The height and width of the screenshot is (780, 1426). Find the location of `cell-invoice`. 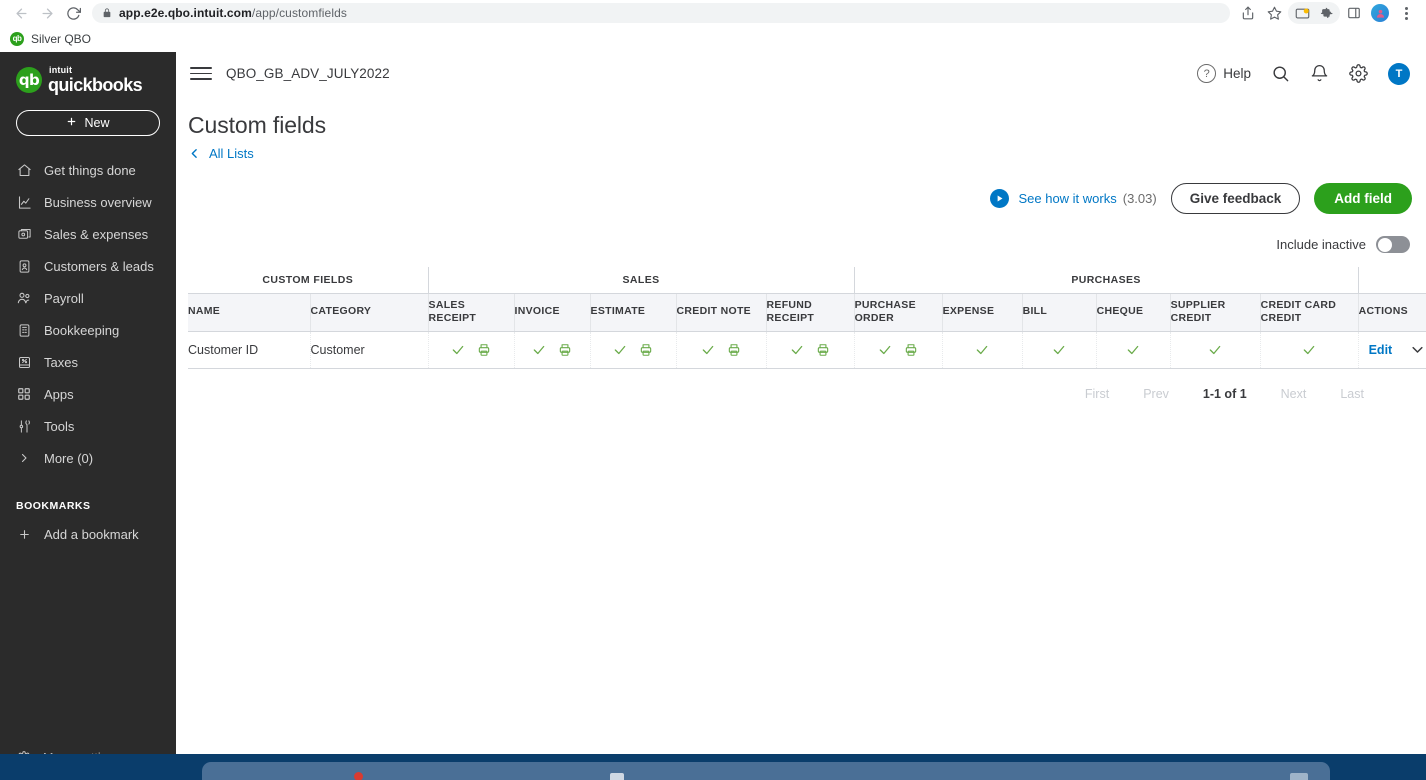

cell-invoice is located at coordinates (552, 350).